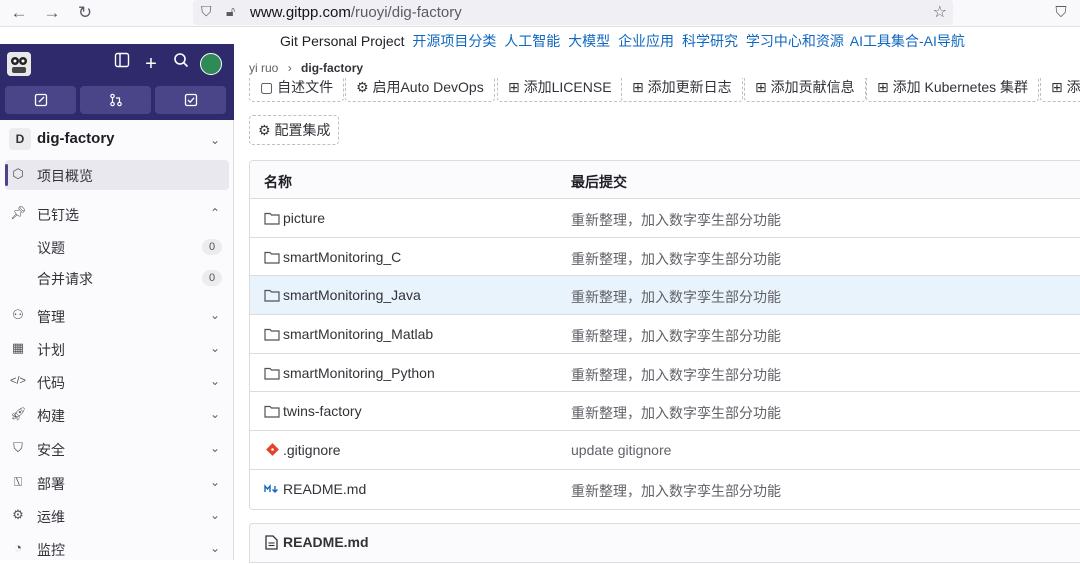 The height and width of the screenshot is (564, 1080). I want to click on table-row: picture 重新整理，加入数字孪生部分功能, so click(665, 218).